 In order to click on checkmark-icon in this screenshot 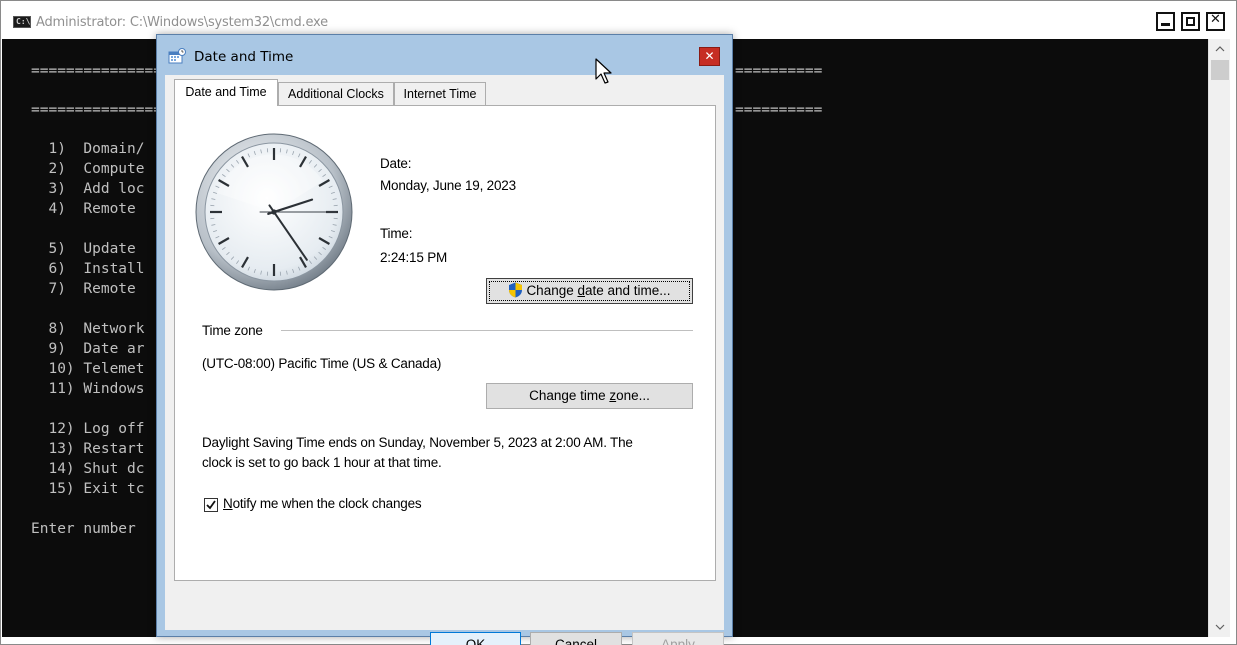, I will do `click(211, 505)`.